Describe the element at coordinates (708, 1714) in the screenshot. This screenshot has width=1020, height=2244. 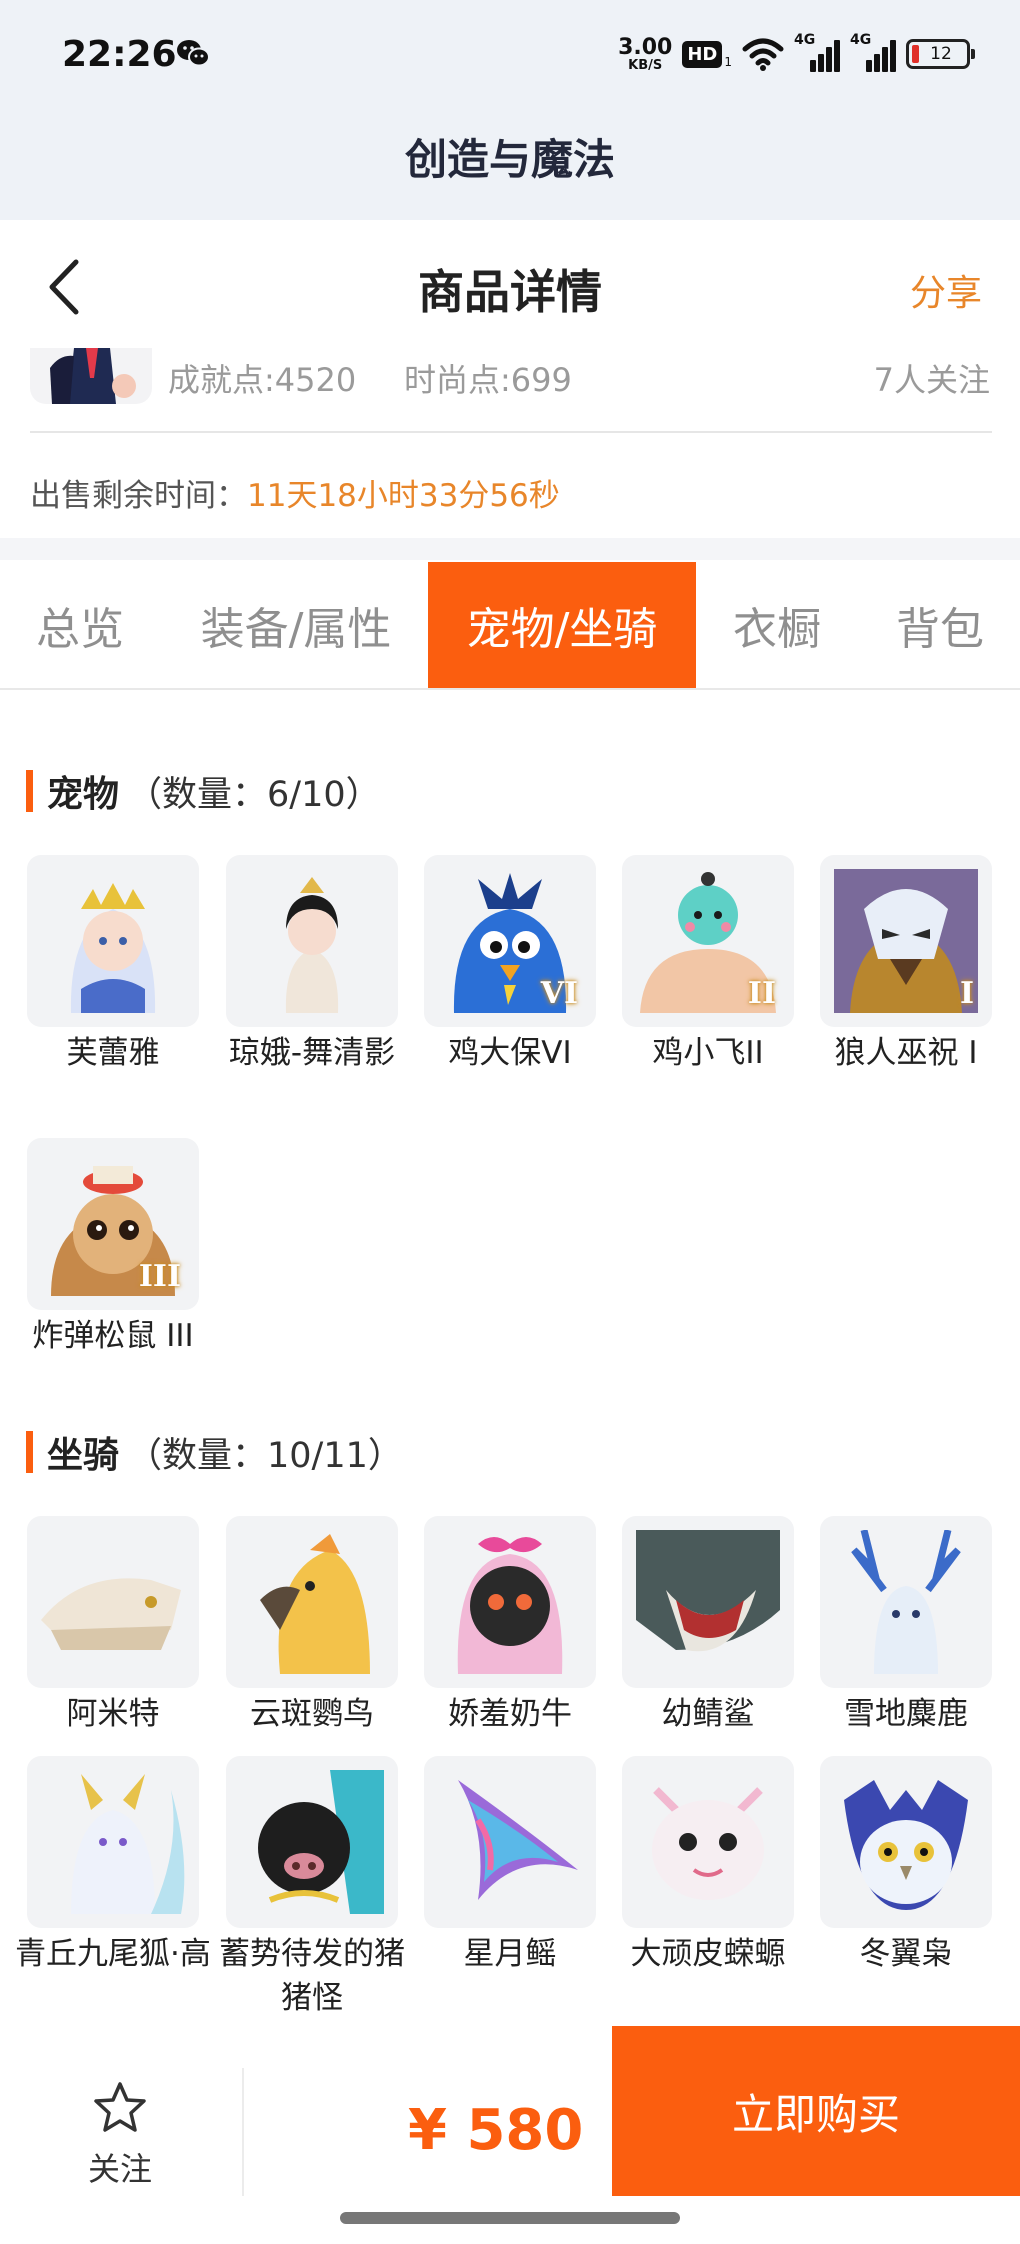
I see `mount-name: 幼鲭鲨` at that location.